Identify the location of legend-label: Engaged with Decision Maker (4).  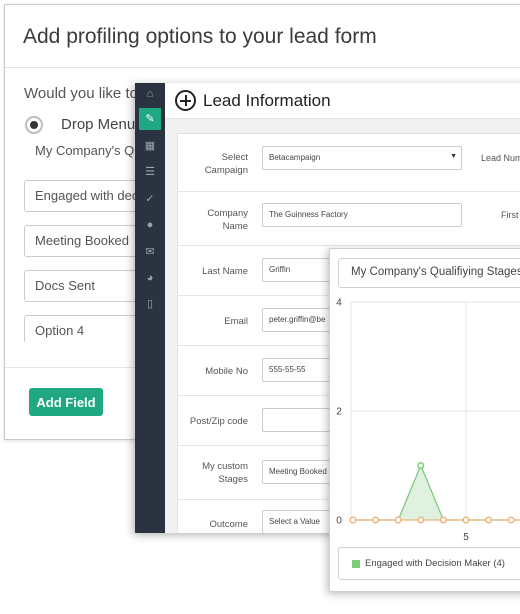
(435, 563).